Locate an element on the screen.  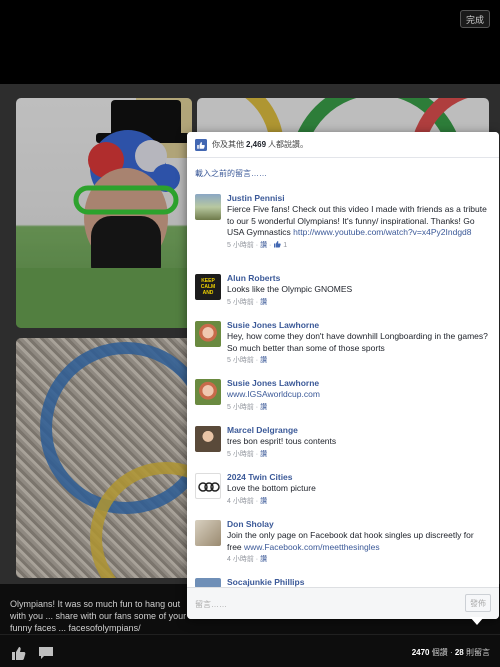
commenter-name: Don Sholay is located at coordinates (358, 524).